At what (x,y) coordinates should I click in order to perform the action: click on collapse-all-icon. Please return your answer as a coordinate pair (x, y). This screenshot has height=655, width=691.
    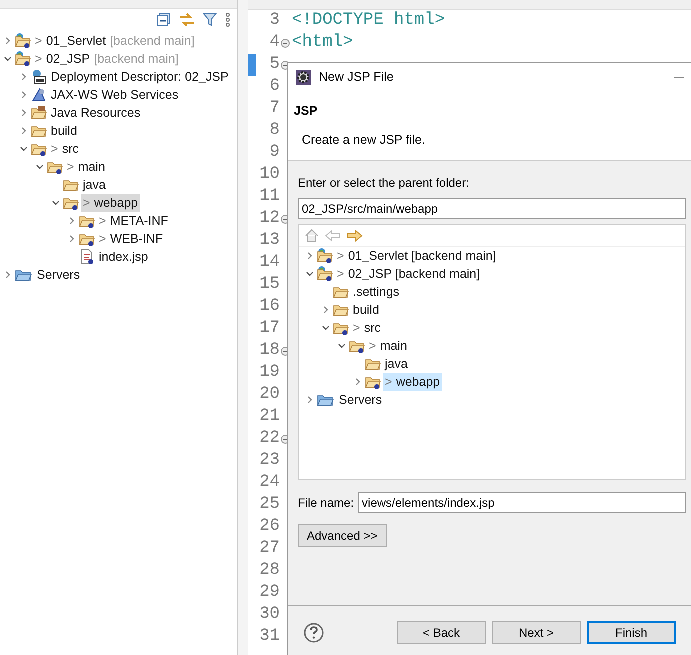
    Looking at the image, I should click on (164, 20).